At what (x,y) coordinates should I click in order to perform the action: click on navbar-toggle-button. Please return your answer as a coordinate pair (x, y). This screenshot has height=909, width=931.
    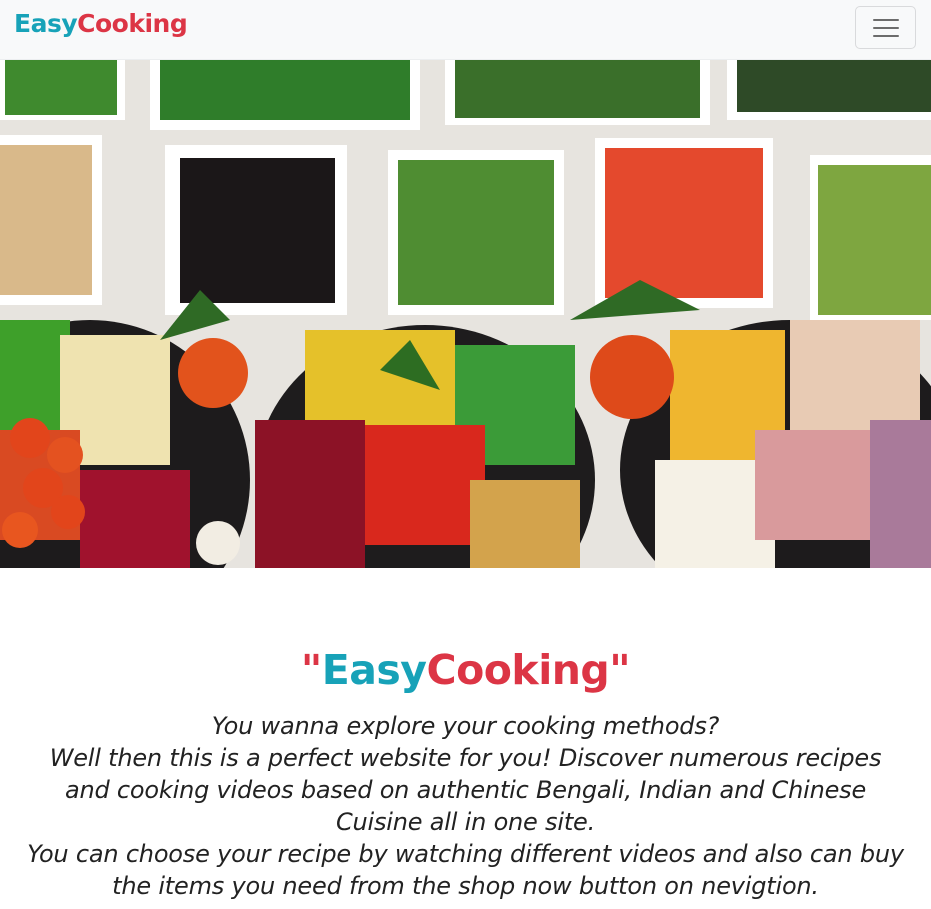
    Looking at the image, I should click on (885, 27).